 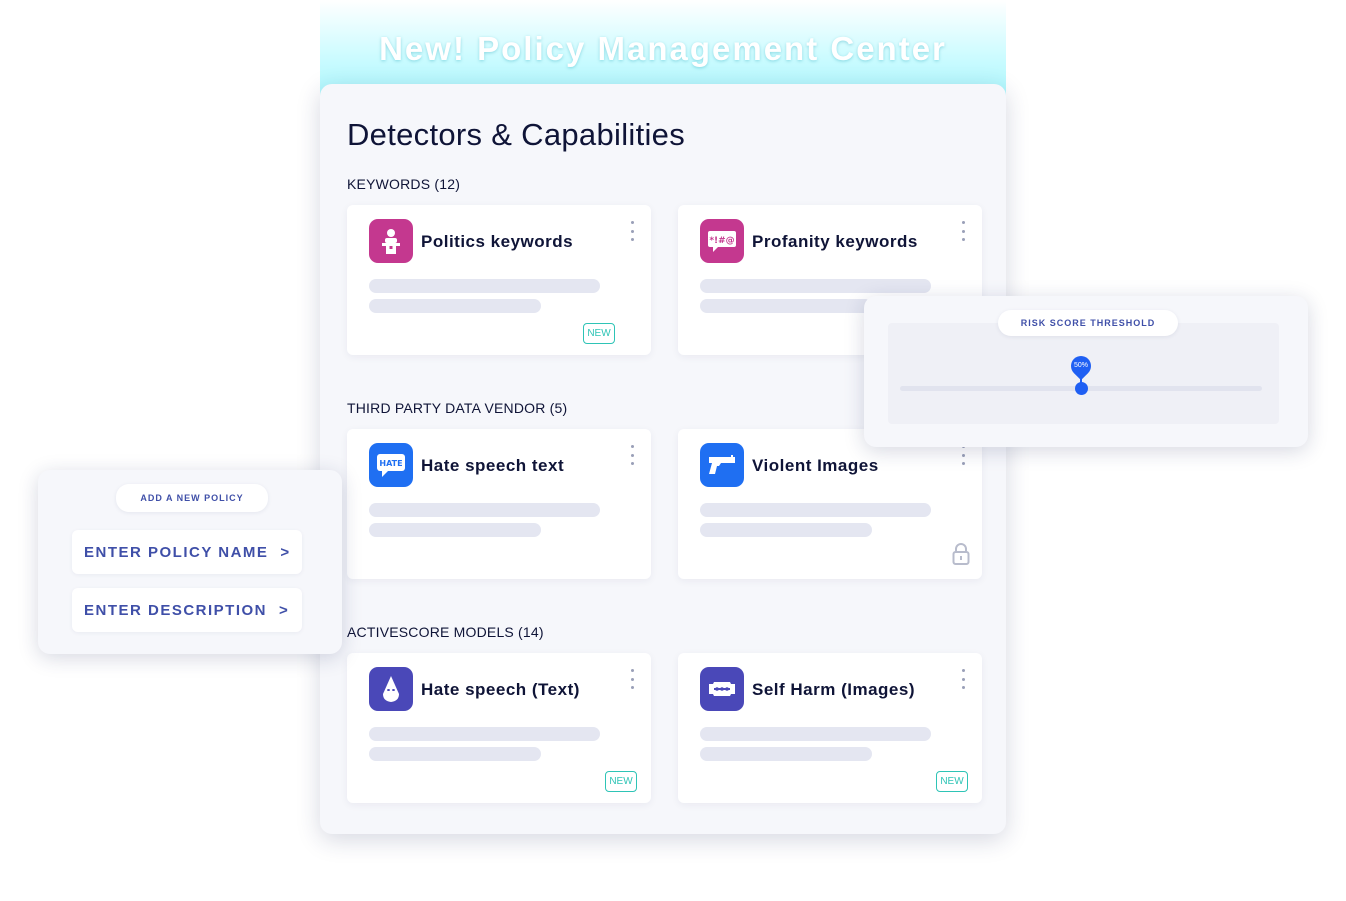 What do you see at coordinates (404, 184) in the screenshot?
I see `section-label-keywords: KEYWORDS (12)` at bounding box center [404, 184].